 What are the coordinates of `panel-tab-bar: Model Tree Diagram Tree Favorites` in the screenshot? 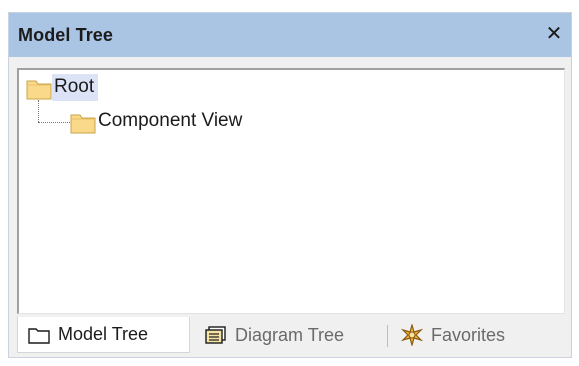 It's located at (290, 336).